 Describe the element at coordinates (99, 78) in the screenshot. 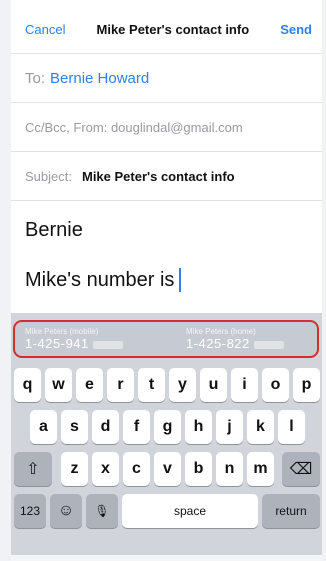

I see `to-recipient: Bernie Howard` at that location.